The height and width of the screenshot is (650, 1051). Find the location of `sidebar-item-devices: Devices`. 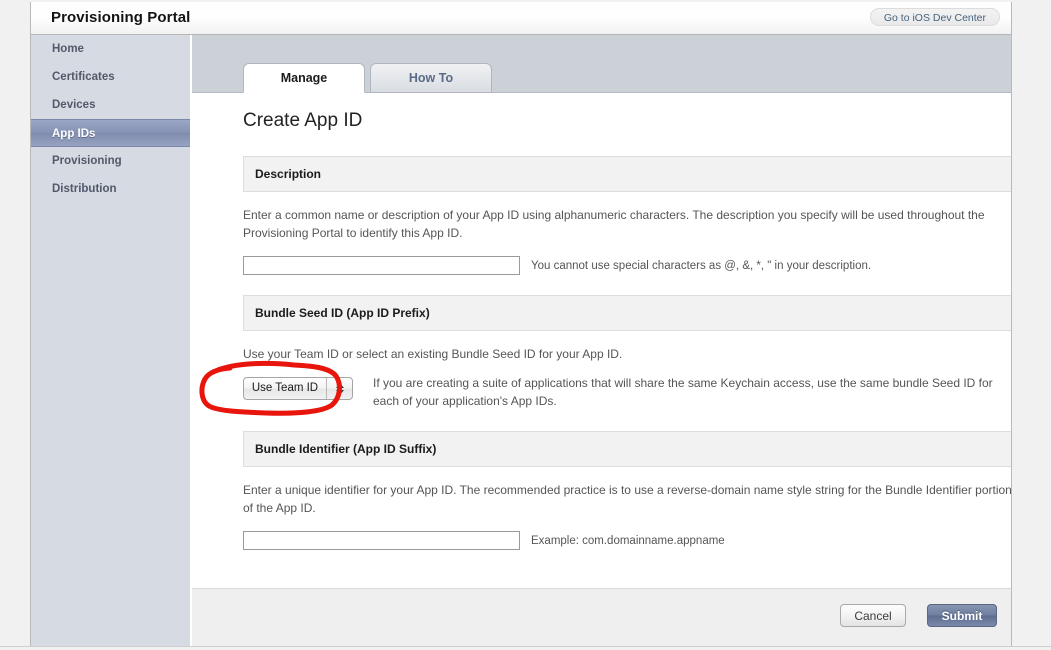

sidebar-item-devices: Devices is located at coordinates (110, 105).